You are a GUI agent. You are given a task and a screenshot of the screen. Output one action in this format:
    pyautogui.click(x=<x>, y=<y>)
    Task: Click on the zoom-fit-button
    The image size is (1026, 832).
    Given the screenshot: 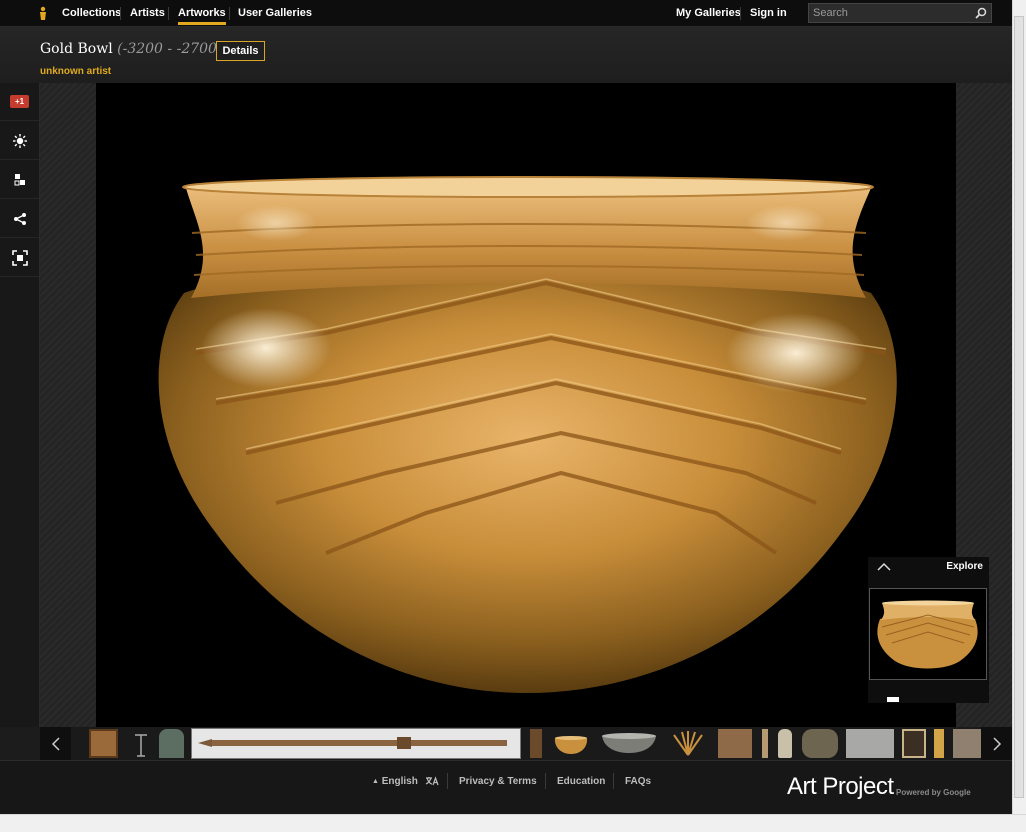 What is the action you would take?
    pyautogui.click(x=19, y=258)
    